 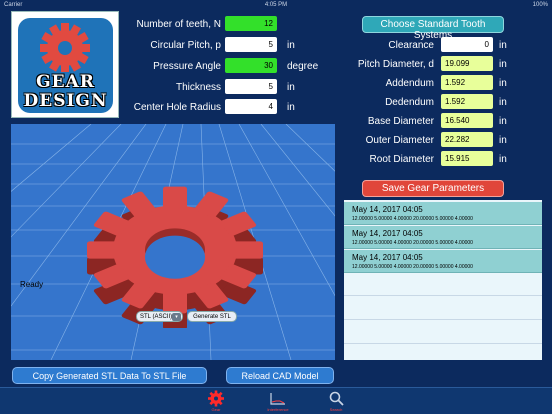 What do you see at coordinates (178, 24) in the screenshot?
I see `teeth-label: Number of teeth, N` at bounding box center [178, 24].